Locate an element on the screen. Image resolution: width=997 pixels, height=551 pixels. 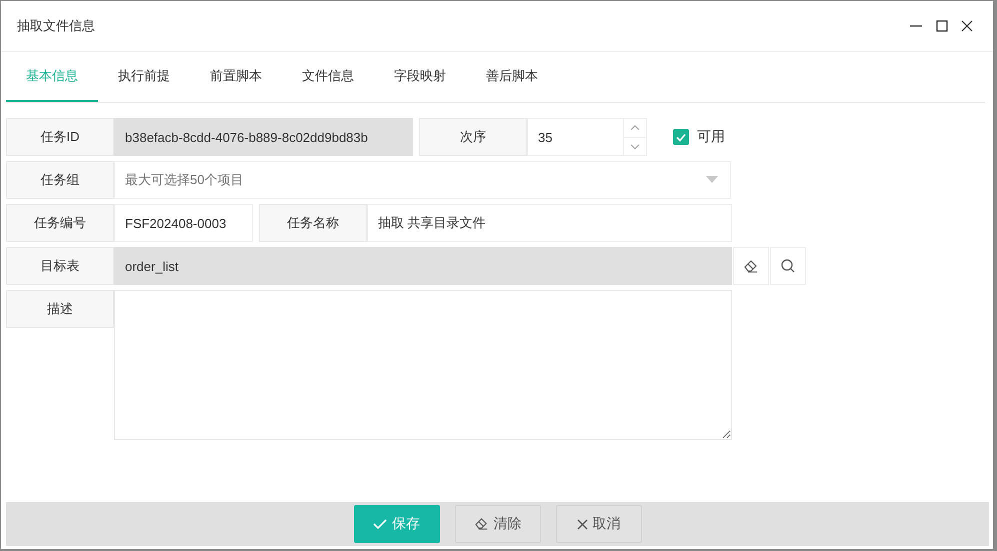
check-icon is located at coordinates (380, 524).